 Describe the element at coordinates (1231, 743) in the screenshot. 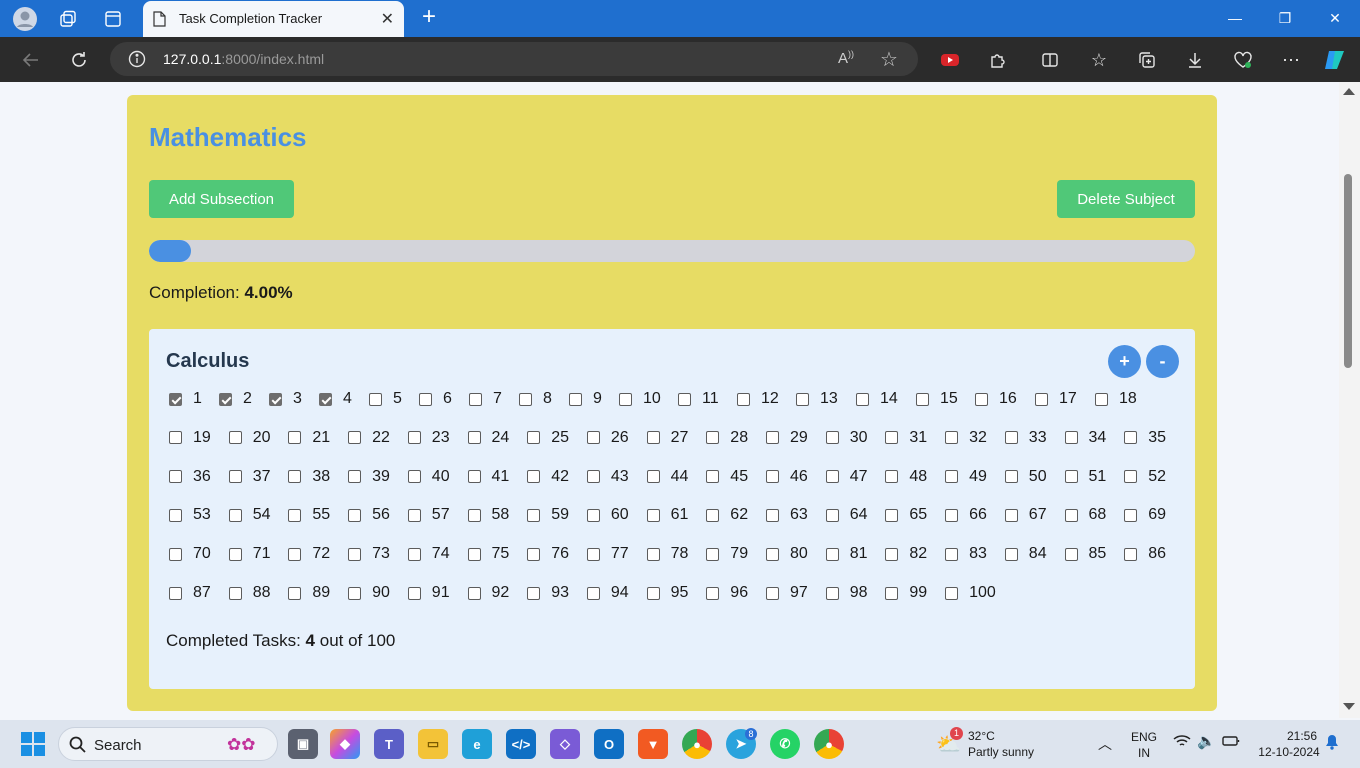

I see `battery-icon` at that location.